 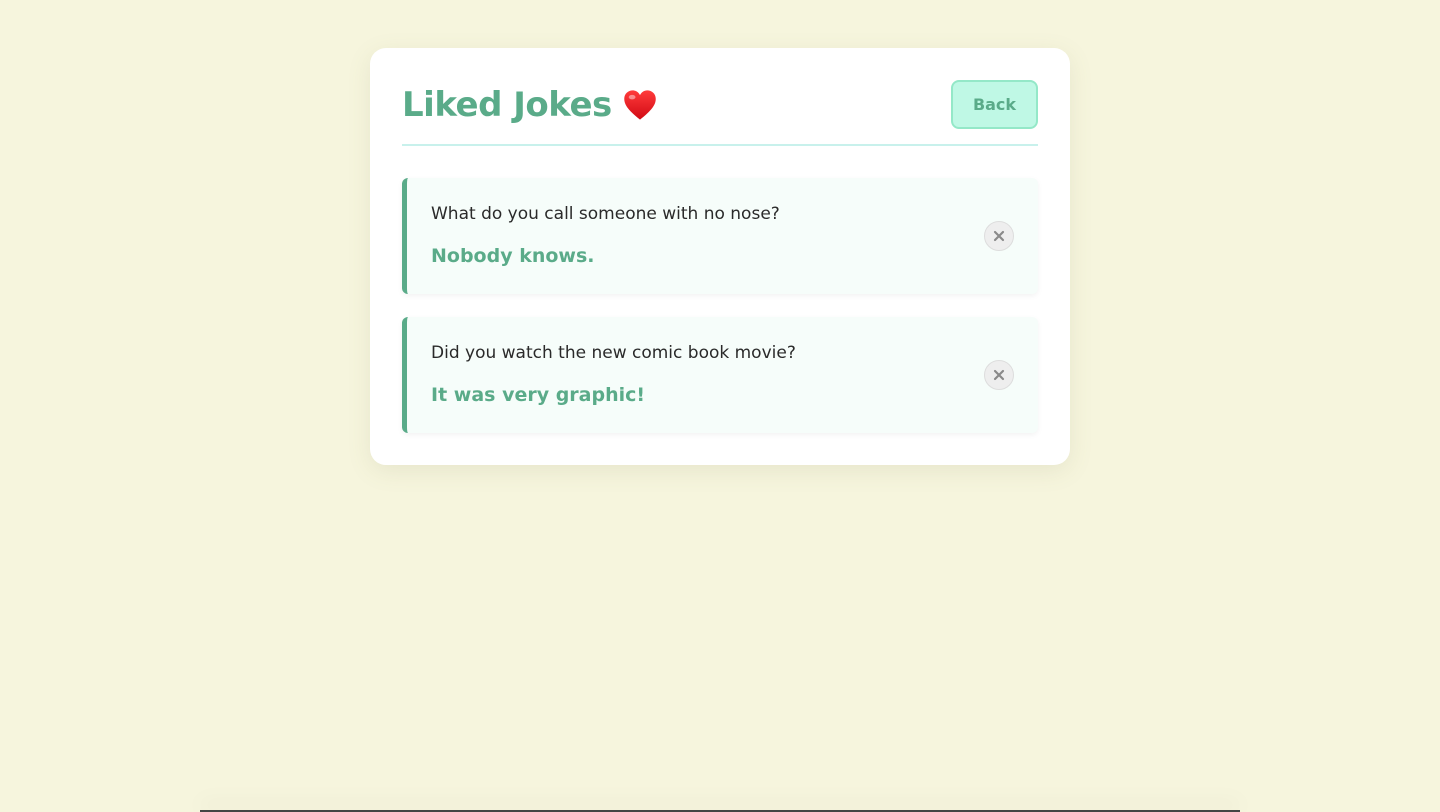 I want to click on joke-setup: What do you call someone with no nose?, so click(x=605, y=214).